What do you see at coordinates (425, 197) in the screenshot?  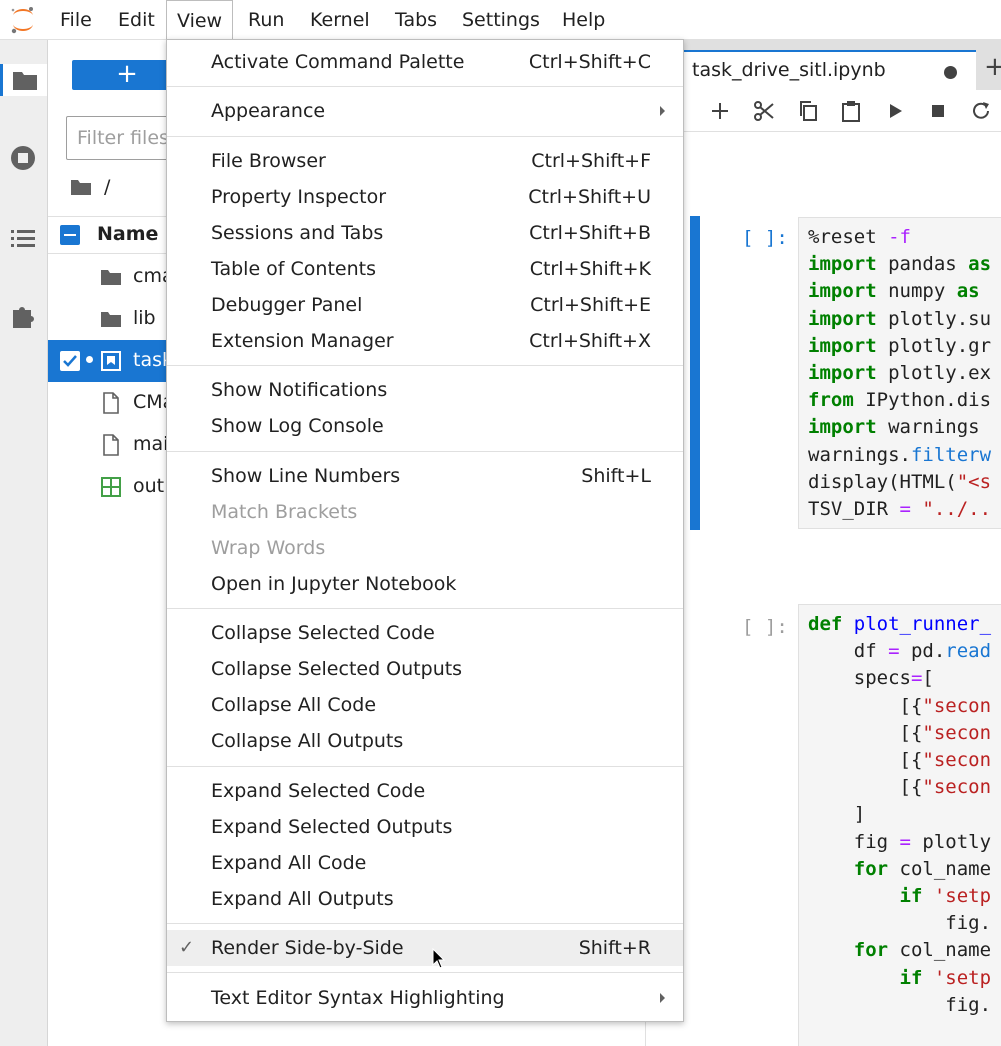 I see `menu-item-property-inspector: Property Inspector Ctrl+Shift+U` at bounding box center [425, 197].